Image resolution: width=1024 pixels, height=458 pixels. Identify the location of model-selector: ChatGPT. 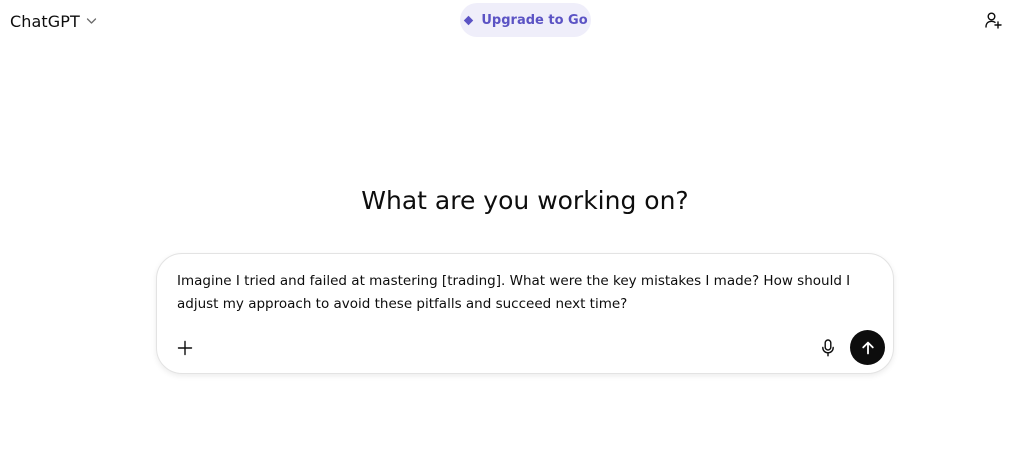
(53, 21).